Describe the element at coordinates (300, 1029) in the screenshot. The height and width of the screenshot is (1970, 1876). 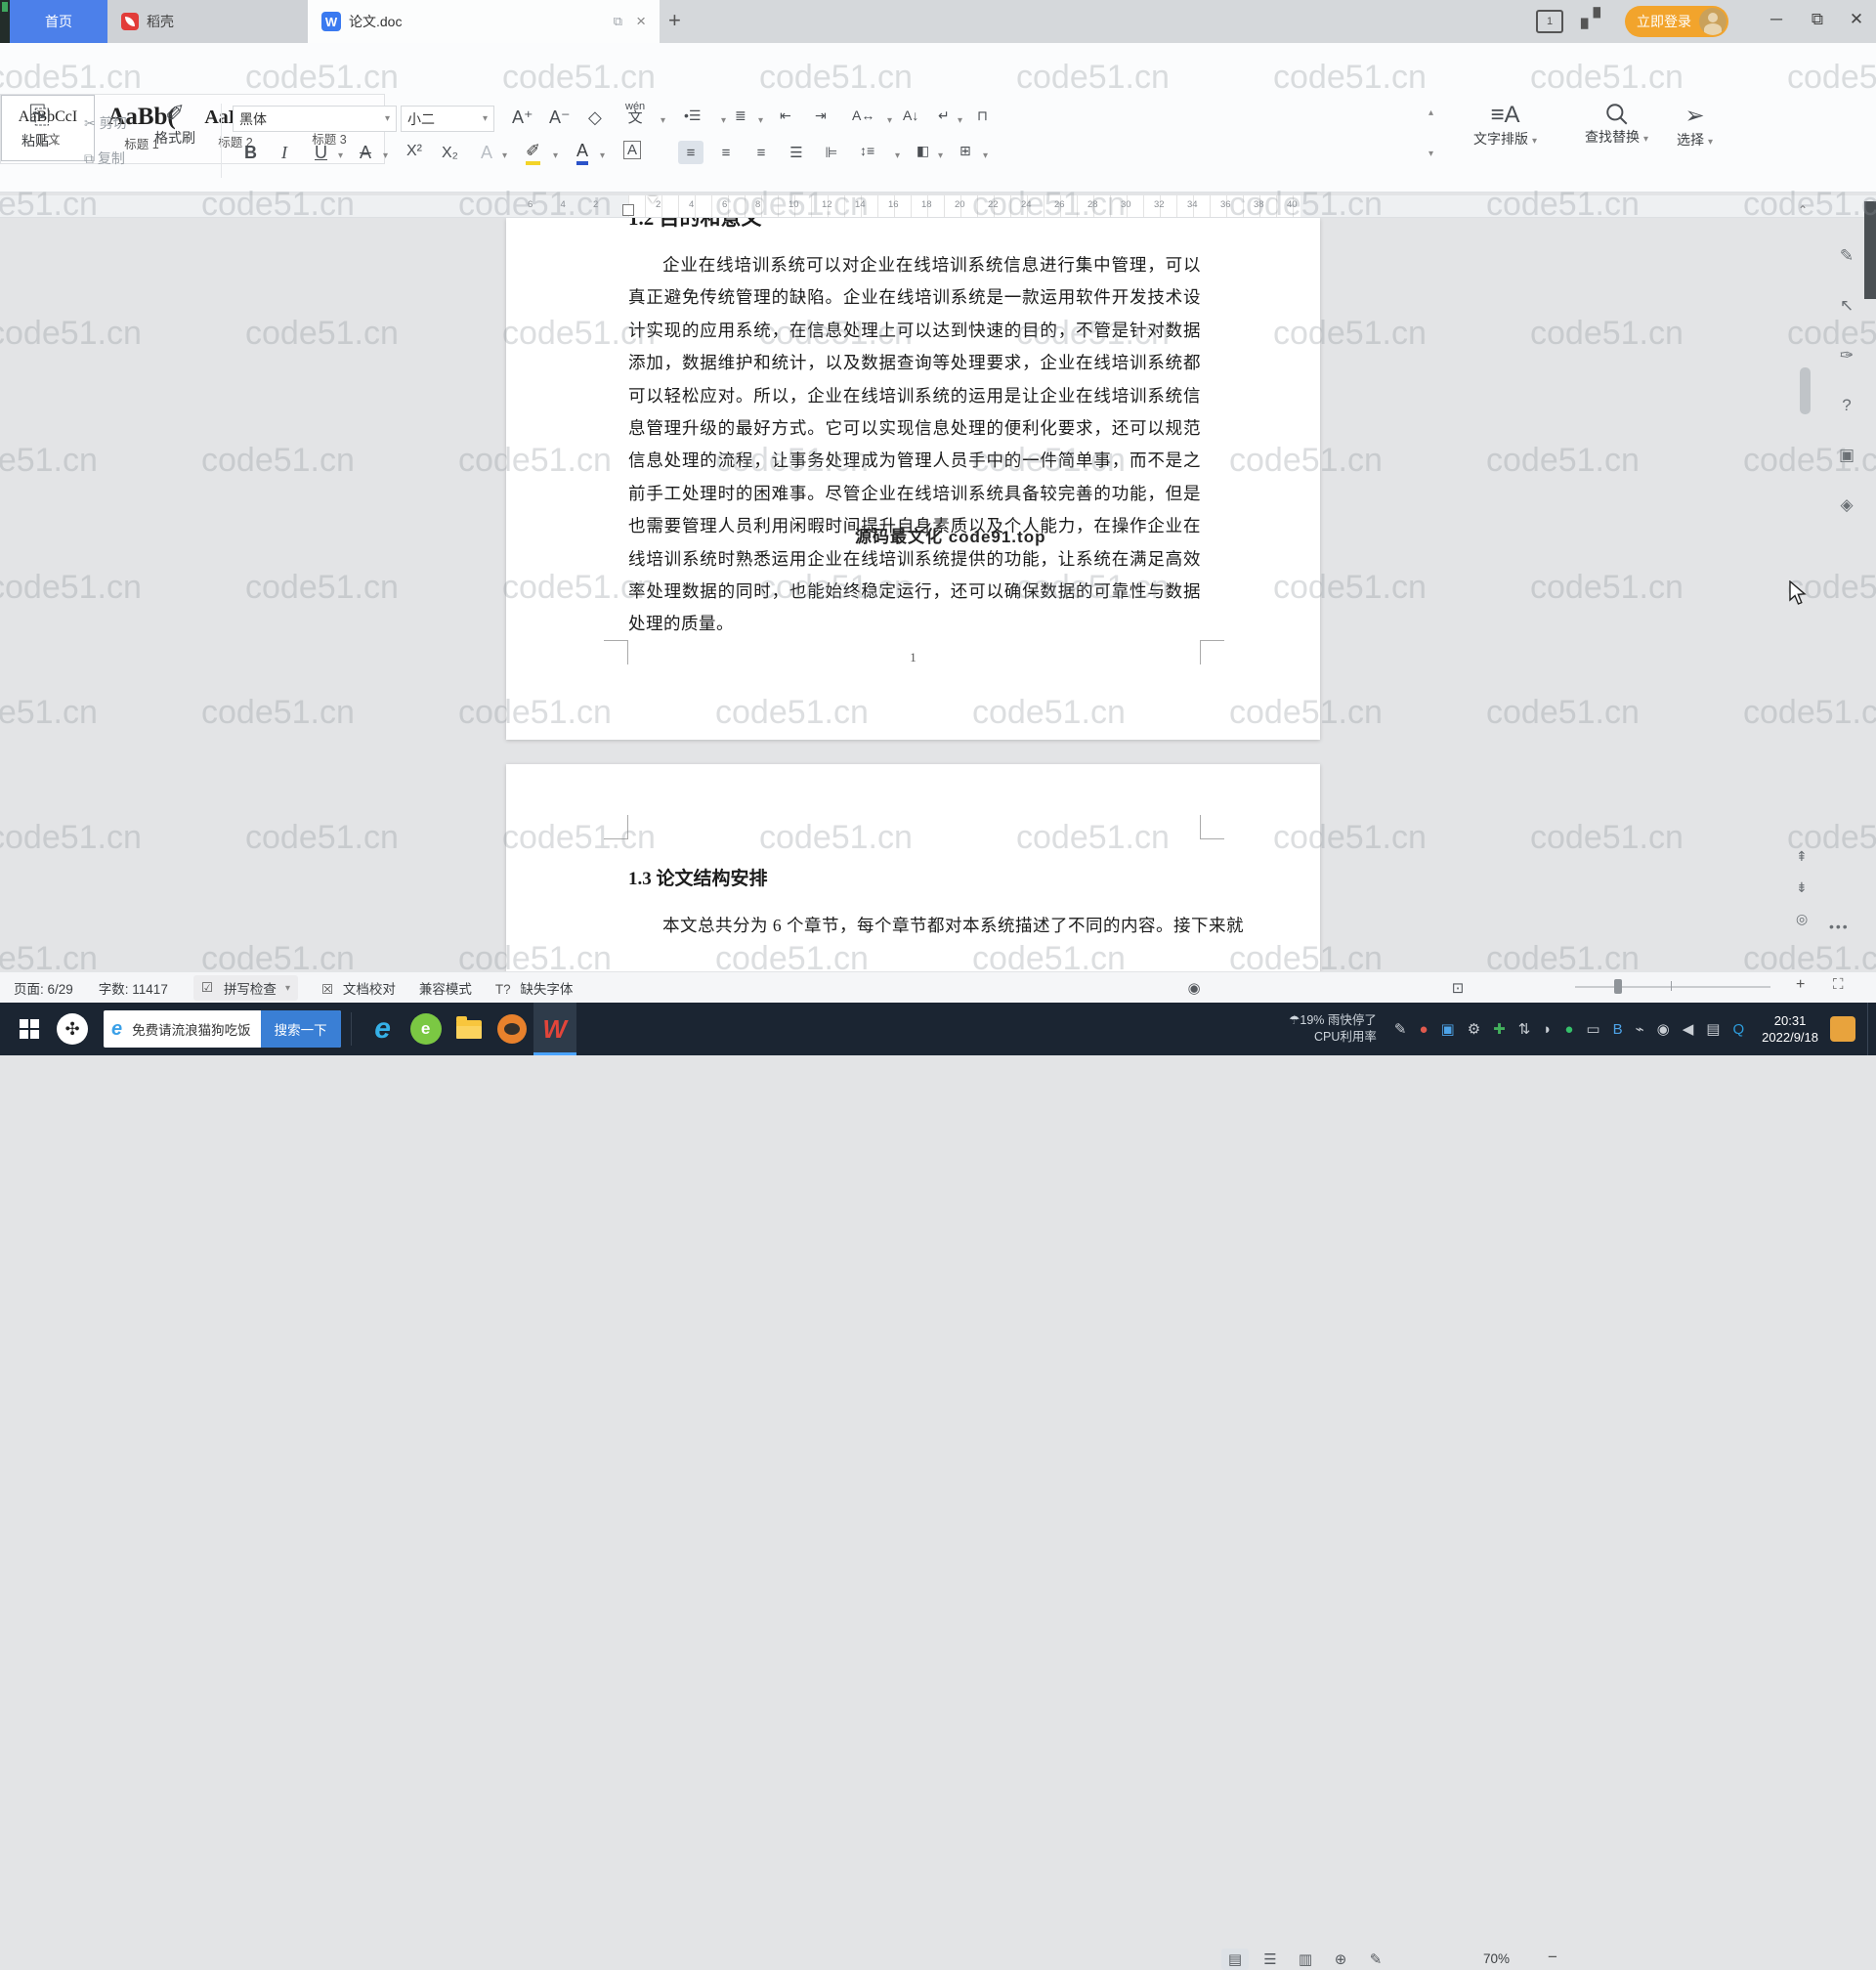
I see `taskbar-search-button: 搜索一下` at that location.